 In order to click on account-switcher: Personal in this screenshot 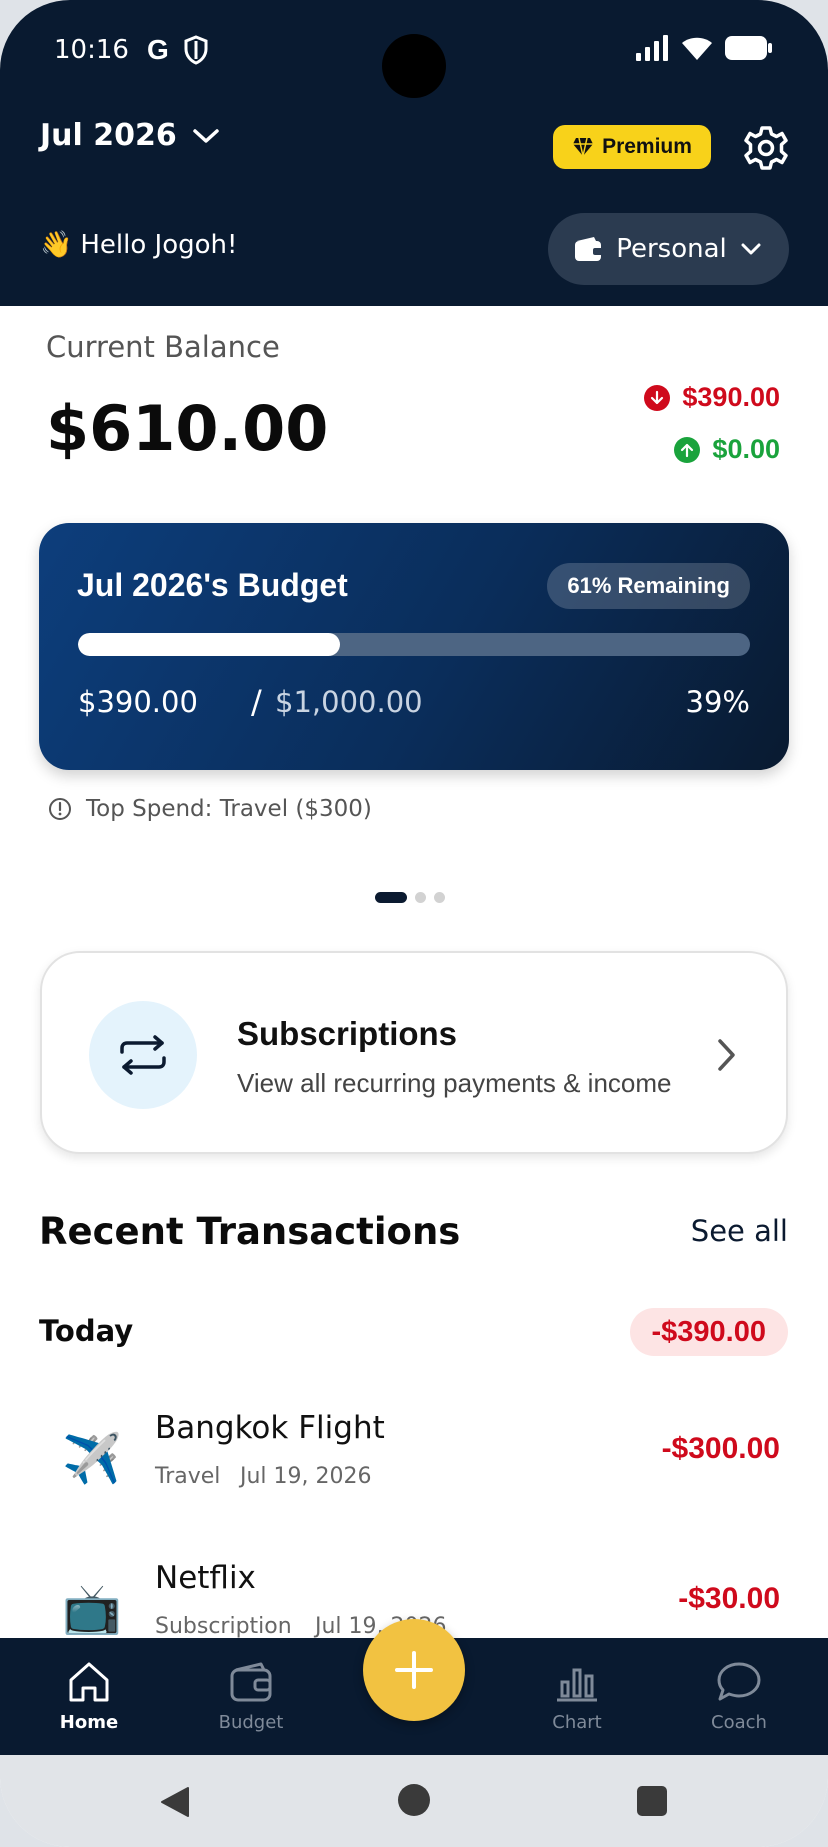, I will do `click(668, 249)`.